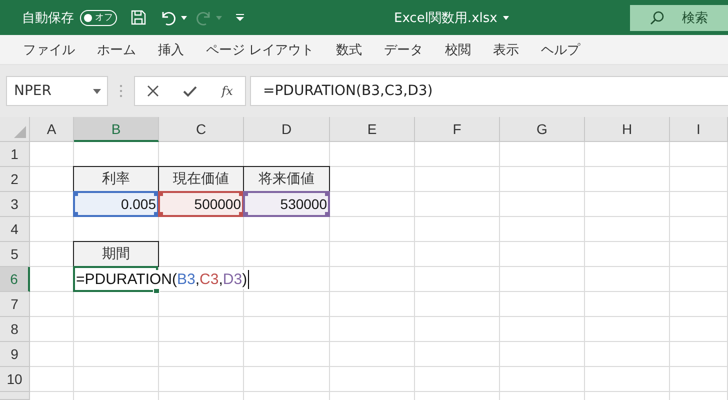 The width and height of the screenshot is (728, 400). Describe the element at coordinates (15, 379) in the screenshot. I see `row-header: 10` at that location.